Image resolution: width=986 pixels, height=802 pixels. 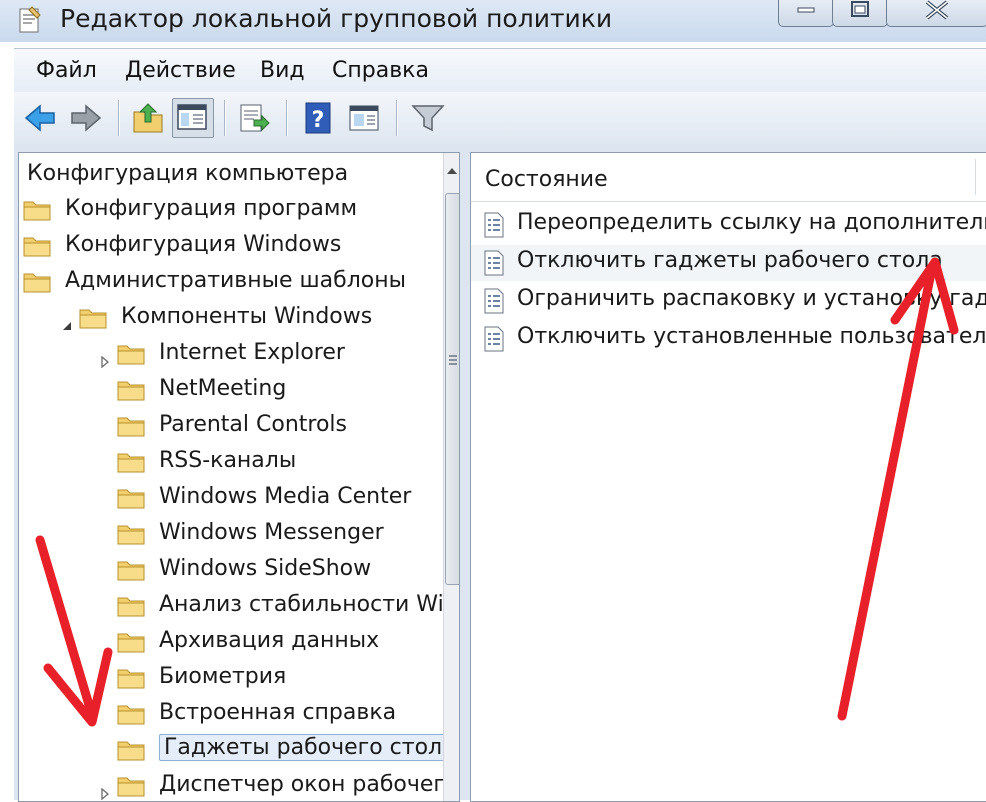 I want to click on scroll-grip-icon, so click(x=453, y=360).